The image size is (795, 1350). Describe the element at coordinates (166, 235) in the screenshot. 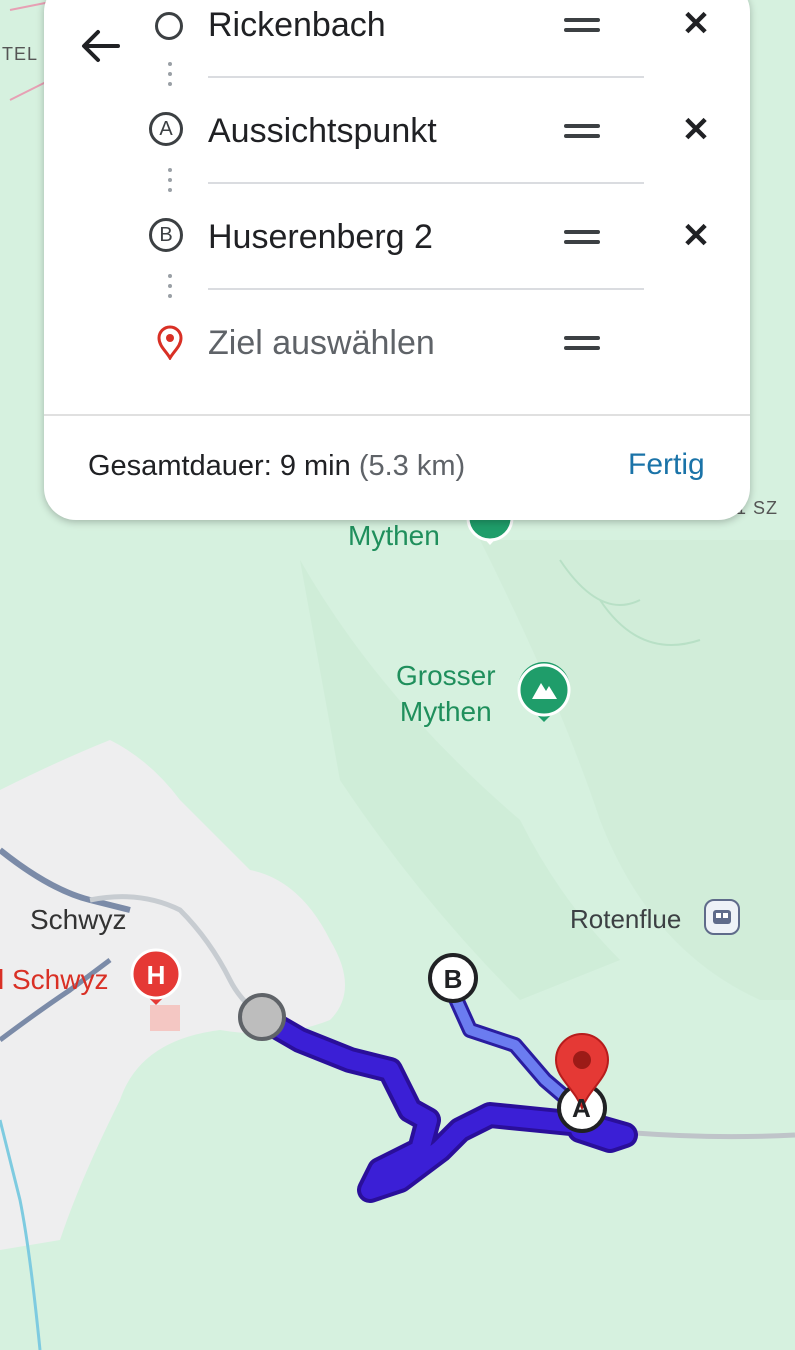

I see `waypoint-b-icon: B` at that location.